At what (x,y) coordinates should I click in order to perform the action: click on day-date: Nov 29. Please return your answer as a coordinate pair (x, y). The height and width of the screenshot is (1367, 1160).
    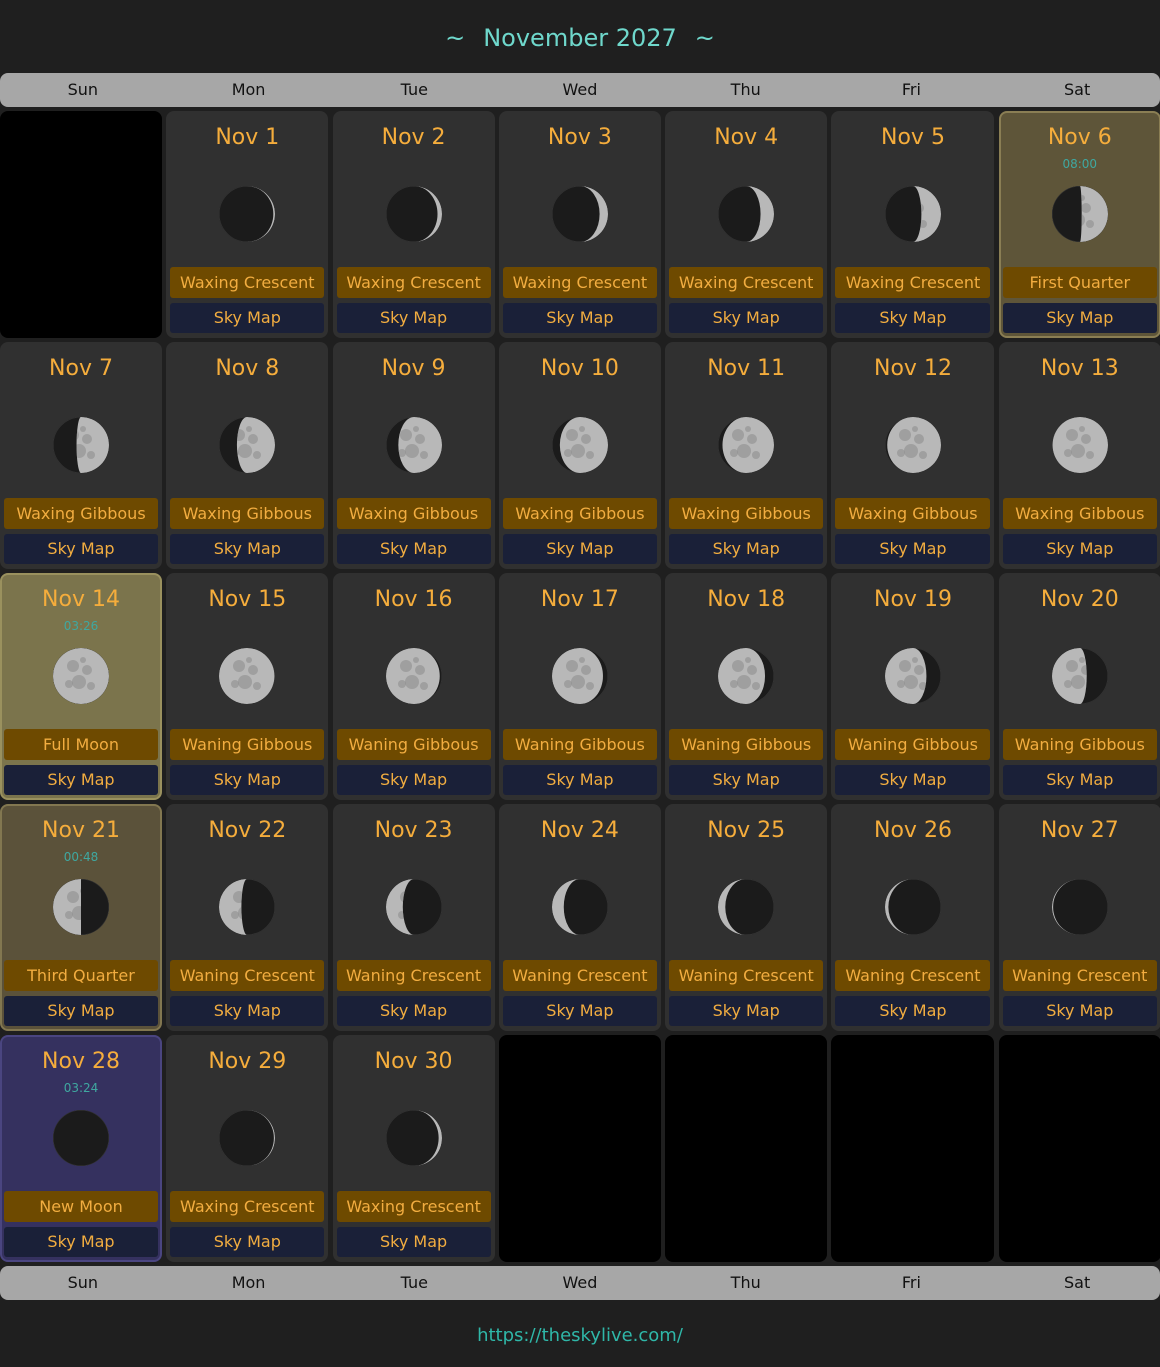
    Looking at the image, I should click on (247, 1061).